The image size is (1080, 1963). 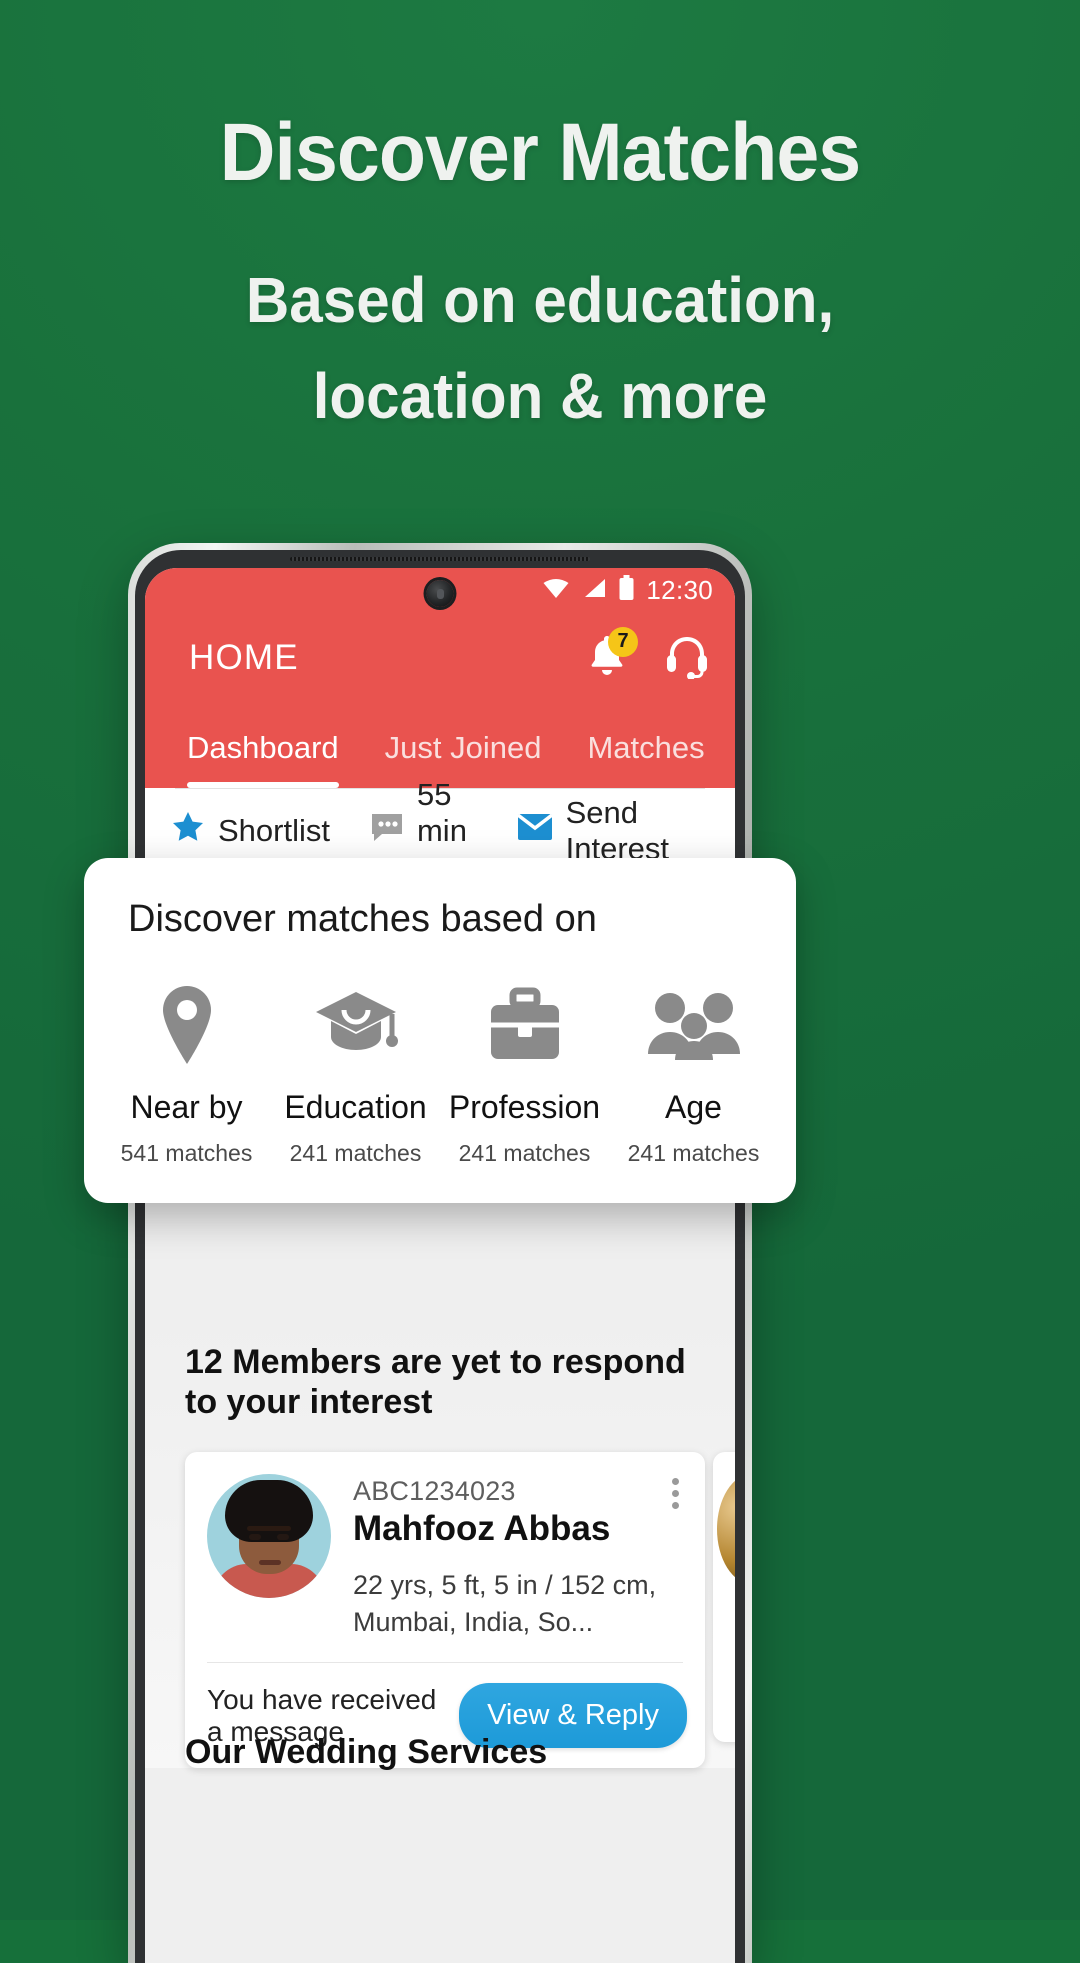 I want to click on earpiece-speaker, so click(x=440, y=559).